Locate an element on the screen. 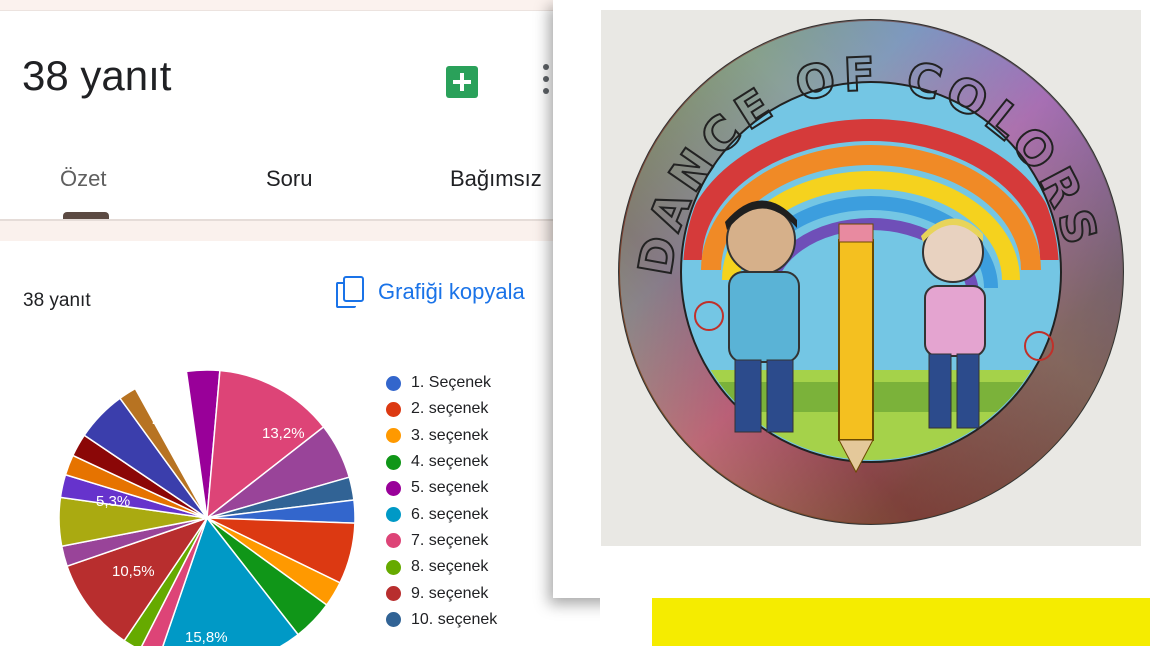 Image resolution: width=1150 pixels, height=646 pixels. google-sheets-icon is located at coordinates (462, 82).